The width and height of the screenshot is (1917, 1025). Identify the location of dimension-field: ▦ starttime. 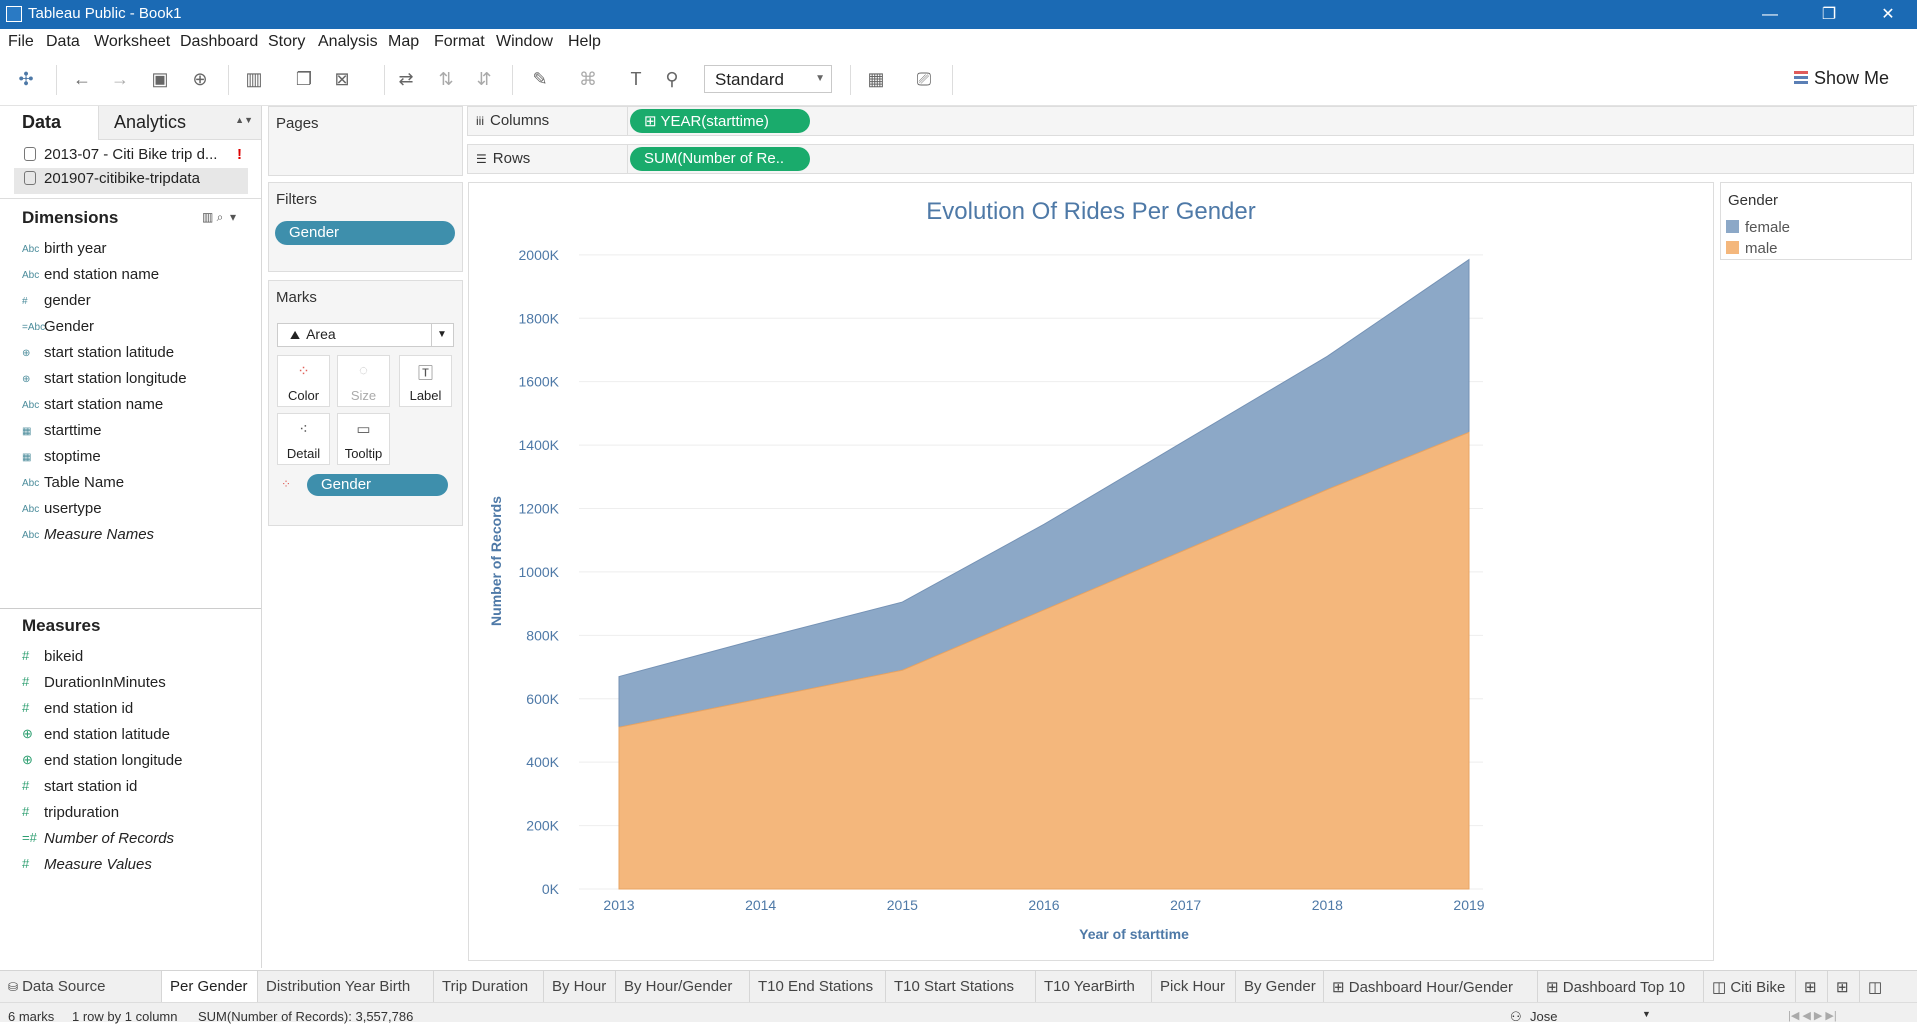
(62, 434).